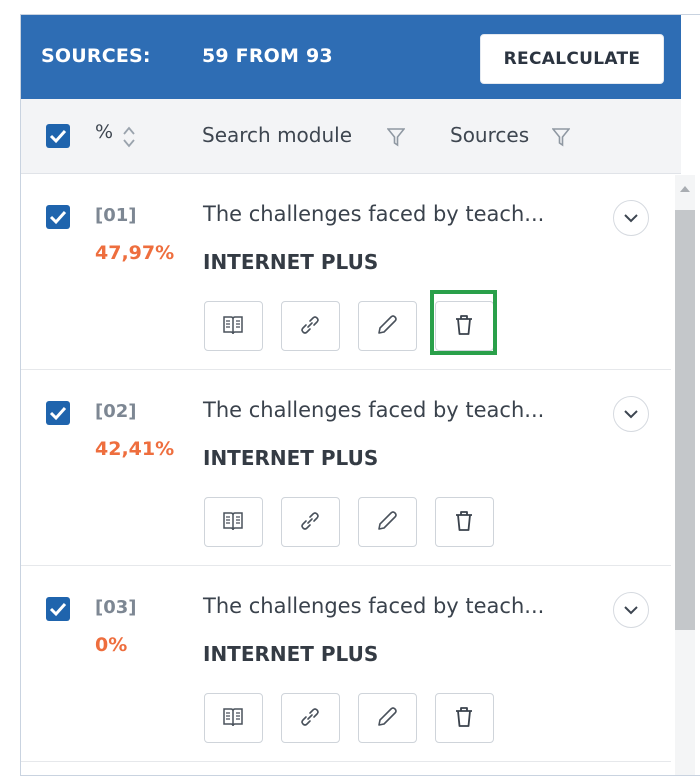 This screenshot has height=776, width=700. Describe the element at coordinates (116, 607) in the screenshot. I see `source-index: [03]` at that location.